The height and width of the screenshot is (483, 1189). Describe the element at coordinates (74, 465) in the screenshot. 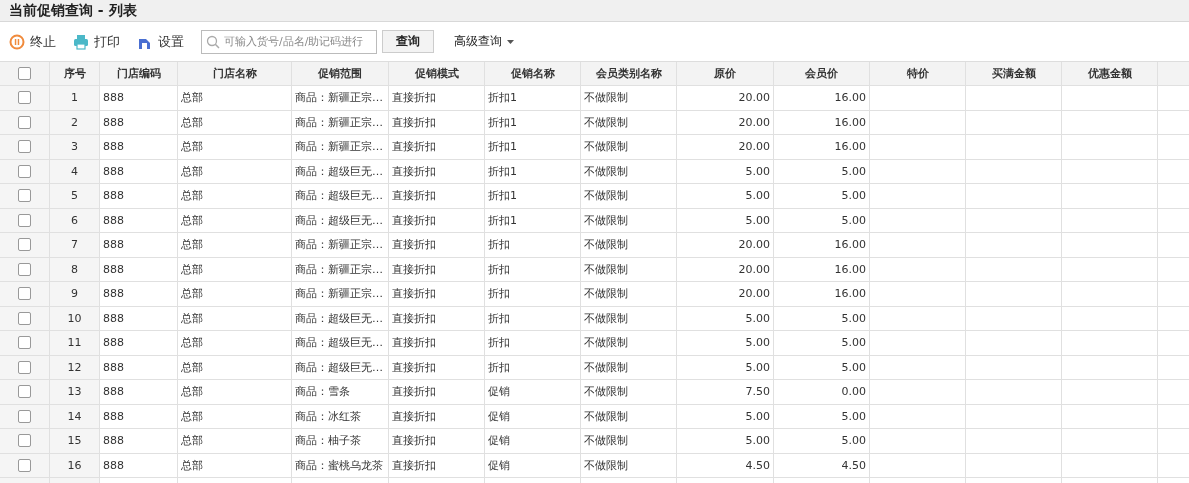

I see `row-number: 16` at that location.